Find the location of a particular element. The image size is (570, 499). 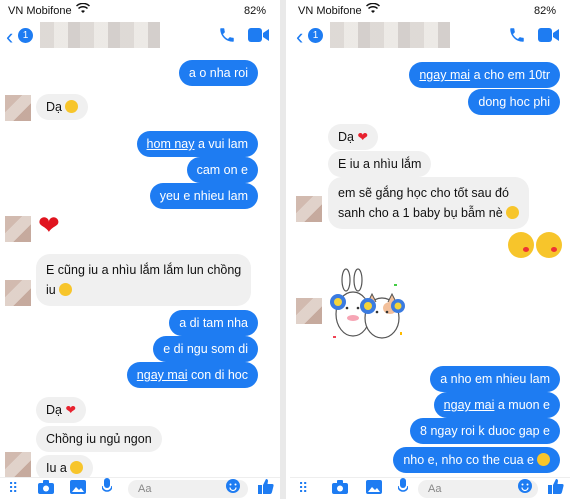

message-text: Chồng iu ngủ ngon is located at coordinates (99, 439).